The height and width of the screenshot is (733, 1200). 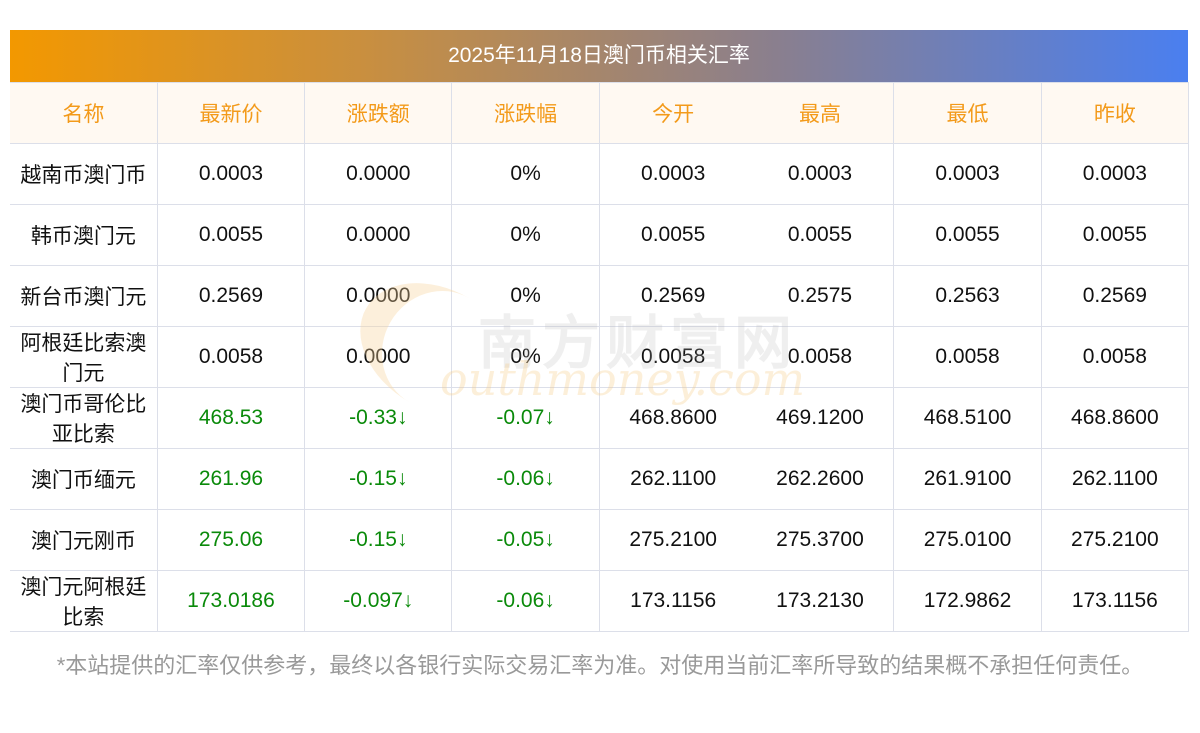 I want to click on cell-latest: 261.96, so click(x=231, y=479).